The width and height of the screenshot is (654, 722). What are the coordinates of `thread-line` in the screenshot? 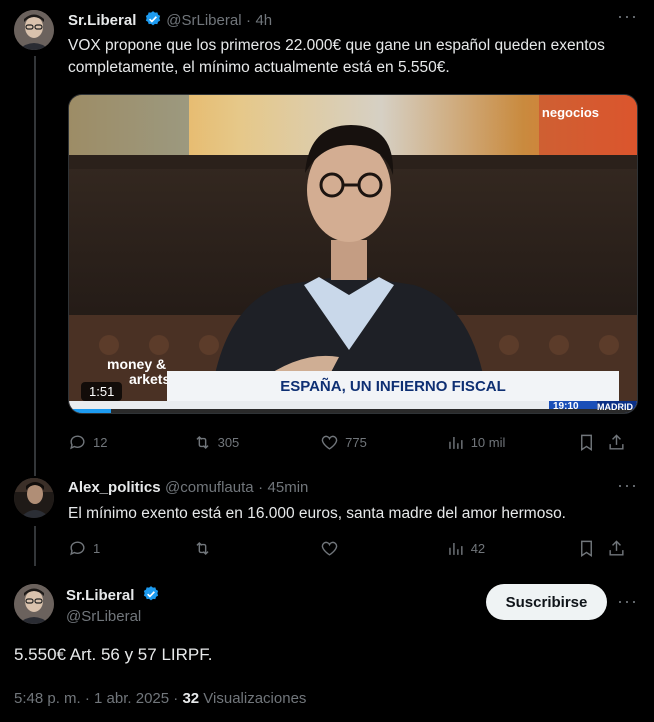 It's located at (35, 266).